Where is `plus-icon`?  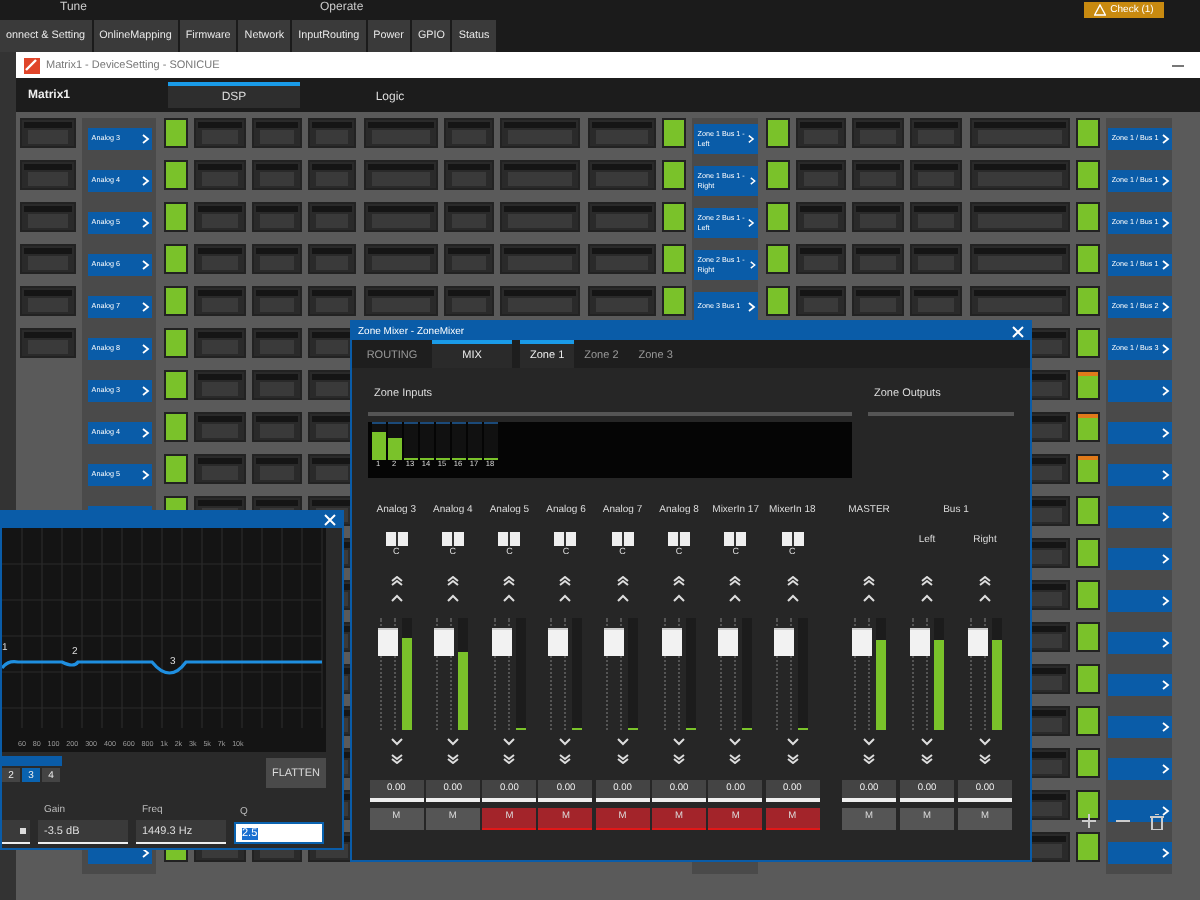
plus-icon is located at coordinates (1089, 821).